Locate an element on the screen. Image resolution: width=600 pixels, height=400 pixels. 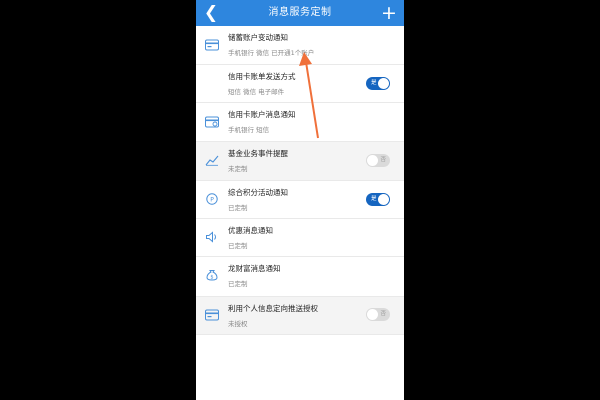
row-subtitle: 未定制 is located at coordinates (238, 169).